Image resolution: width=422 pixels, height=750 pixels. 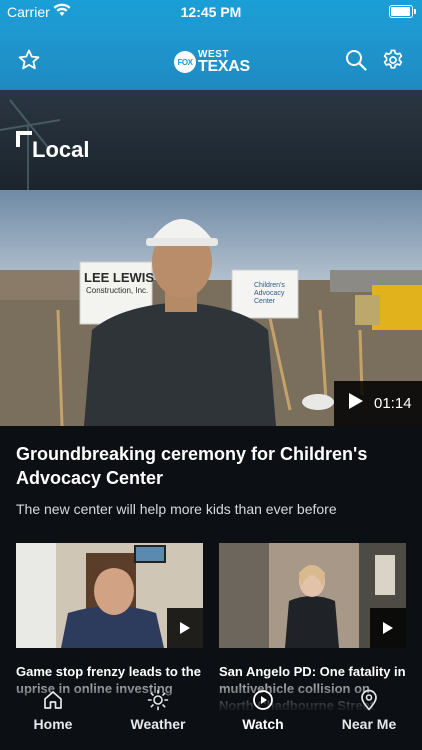 What do you see at coordinates (263, 724) in the screenshot?
I see `tab-watch-label: Watch` at bounding box center [263, 724].